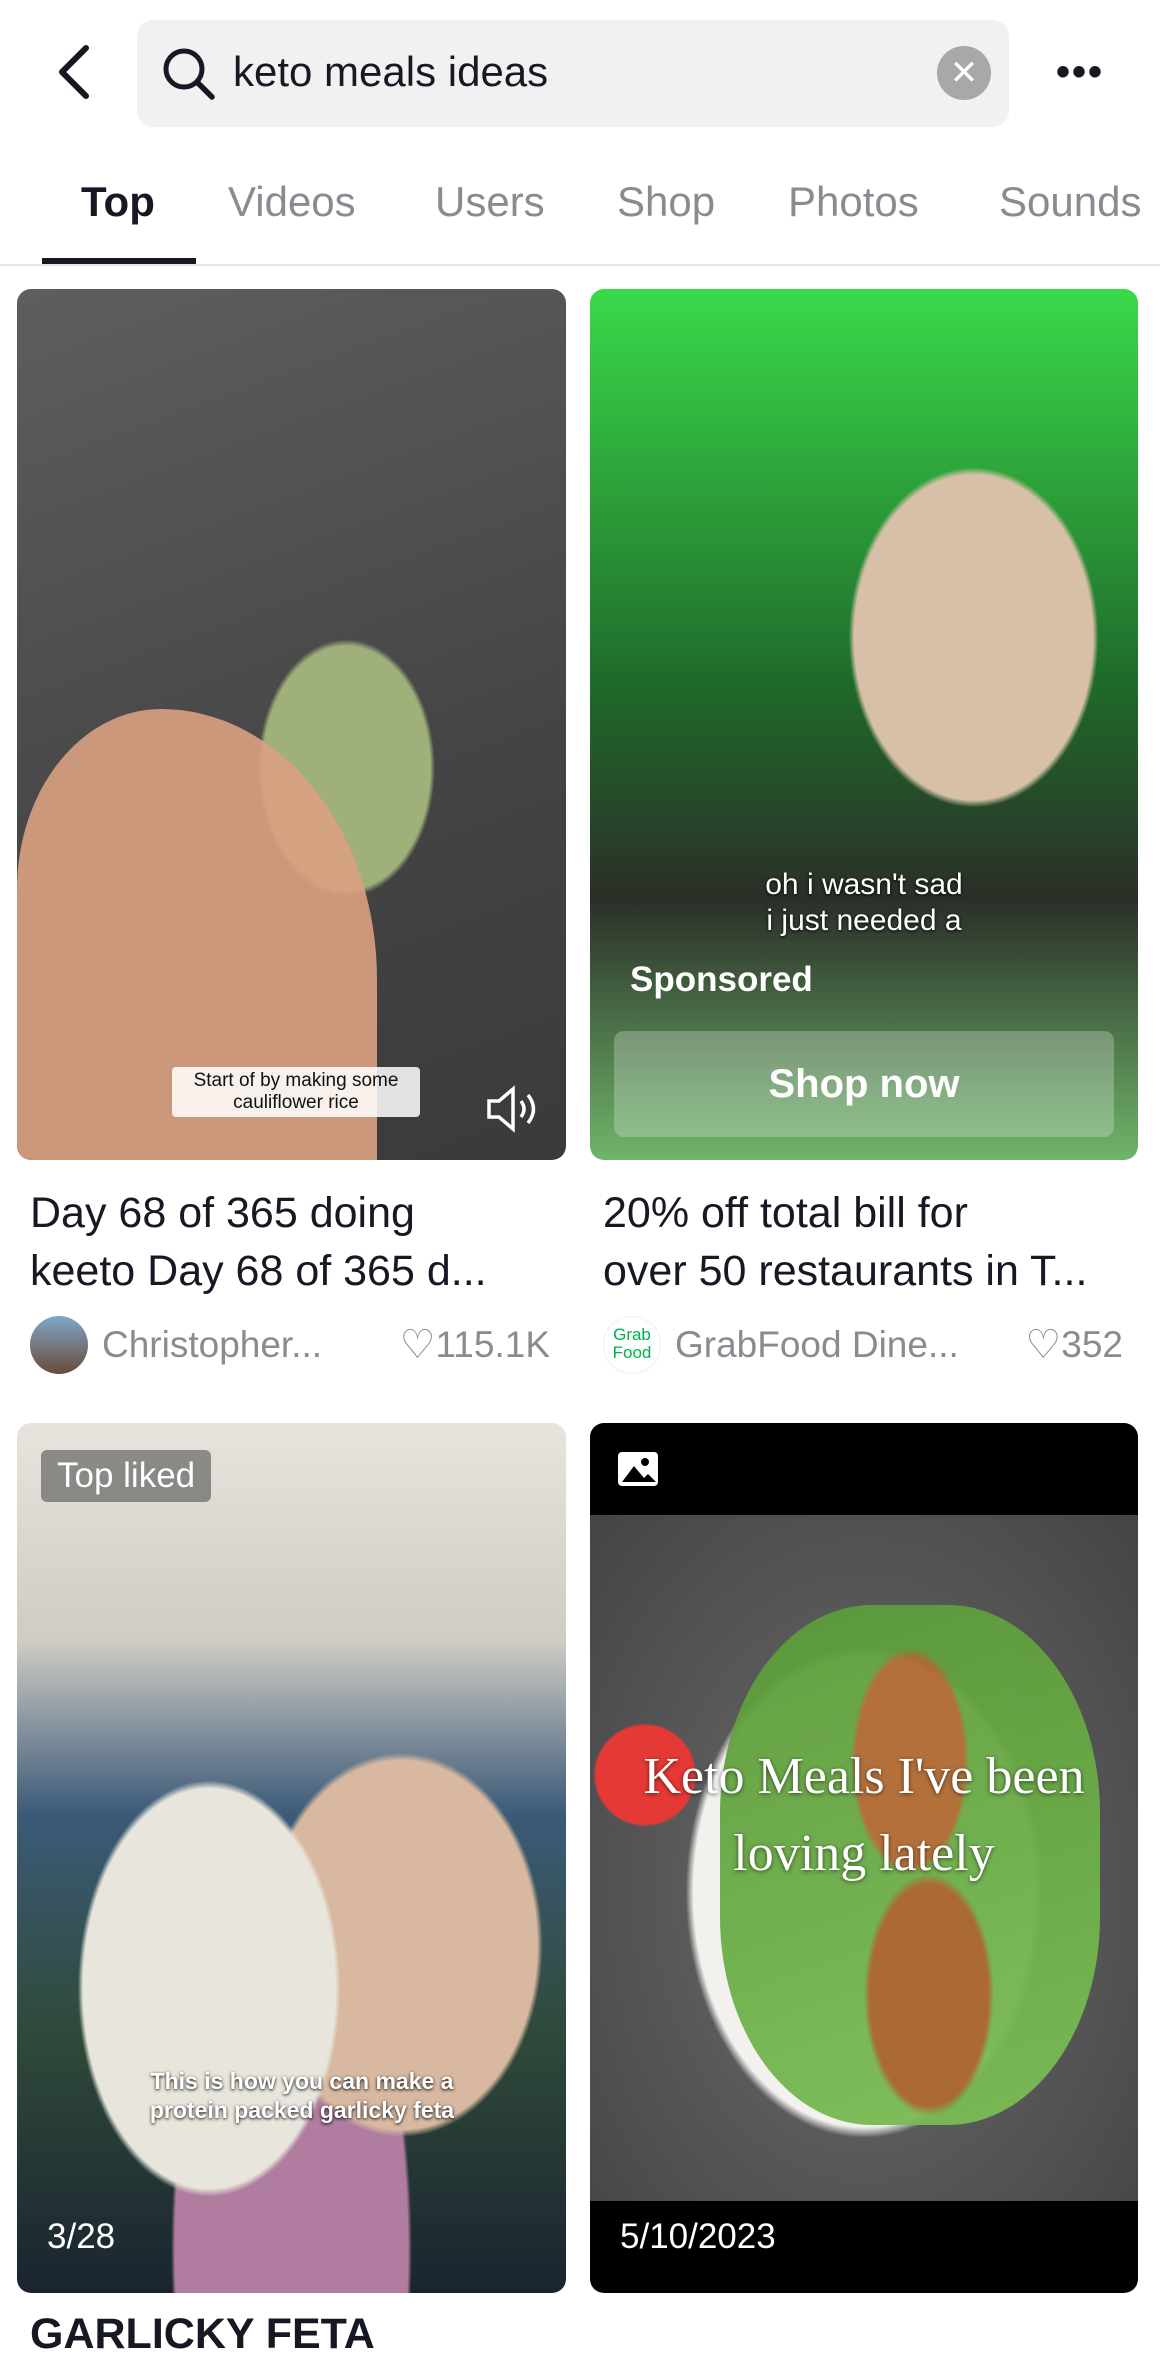 The width and height of the screenshot is (1160, 2359). What do you see at coordinates (126, 1476) in the screenshot?
I see `top-liked-badge: Top liked` at bounding box center [126, 1476].